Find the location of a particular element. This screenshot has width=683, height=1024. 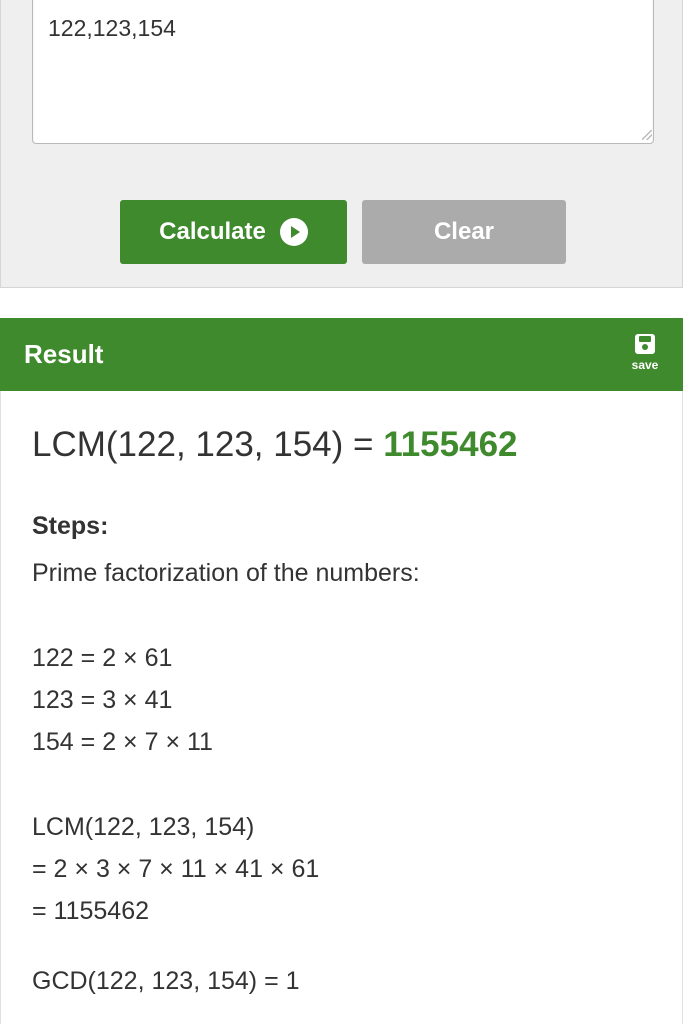

calculate-button: Calculate is located at coordinates (233, 232).